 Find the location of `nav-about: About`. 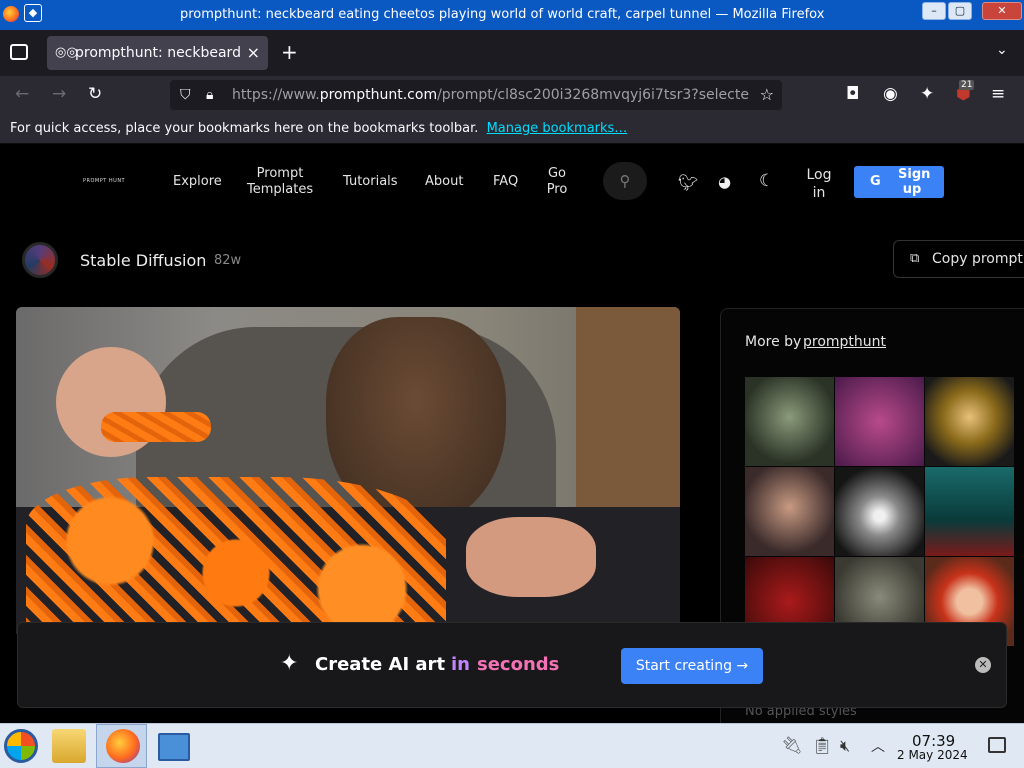

nav-about: About is located at coordinates (444, 182).